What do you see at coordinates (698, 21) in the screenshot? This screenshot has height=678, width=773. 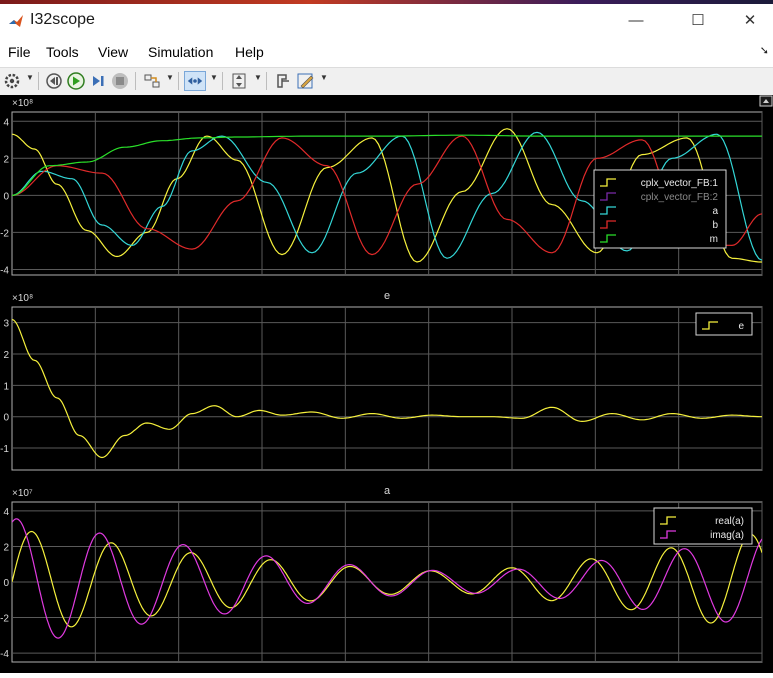 I see `maximize-button: ☐` at bounding box center [698, 21].